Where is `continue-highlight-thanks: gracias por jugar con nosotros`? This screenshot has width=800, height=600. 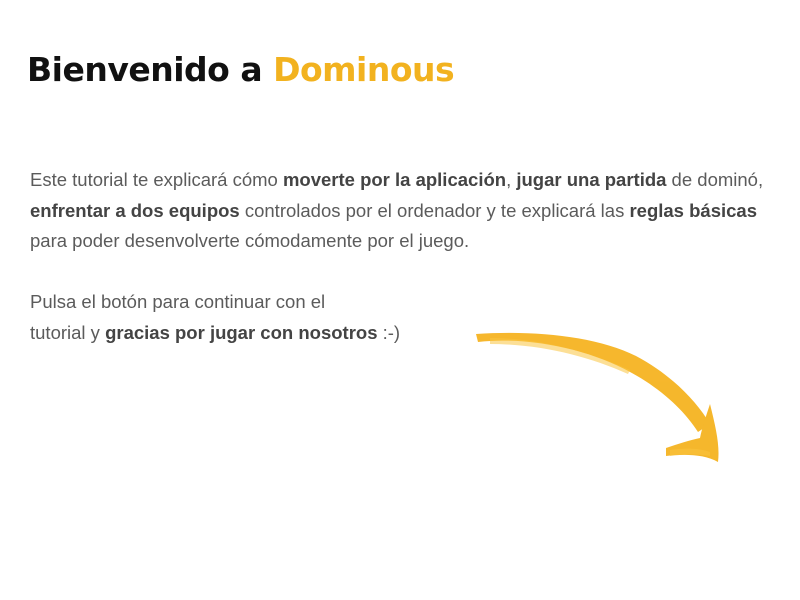 continue-highlight-thanks: gracias por jugar con nosotros is located at coordinates (241, 332).